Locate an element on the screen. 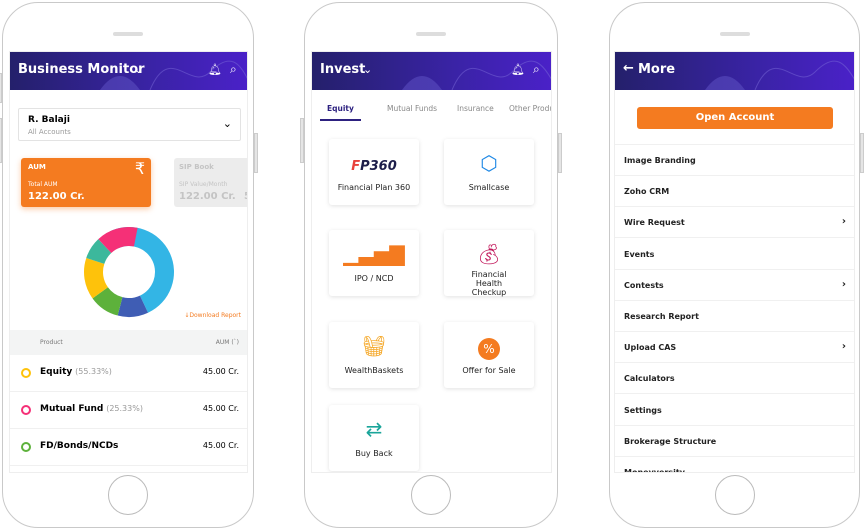 The height and width of the screenshot is (530, 864). open-account-button: Open Account is located at coordinates (735, 118).